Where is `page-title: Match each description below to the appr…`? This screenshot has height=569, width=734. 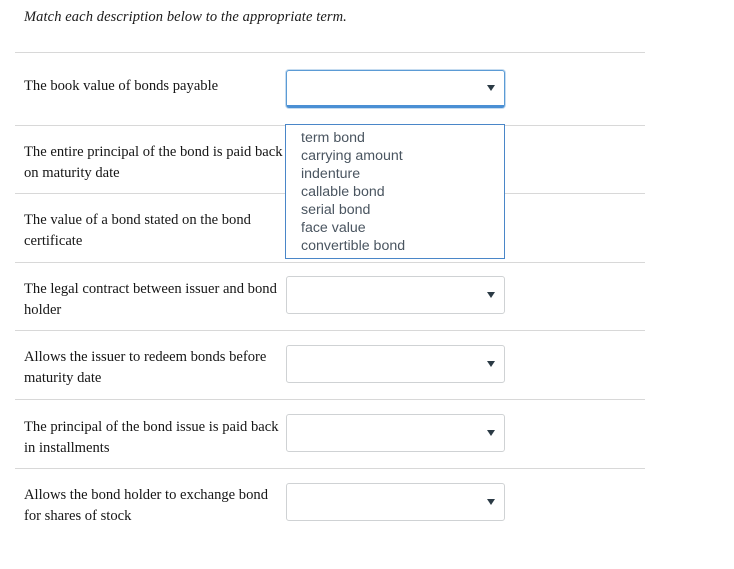 page-title: Match each description below to the appr… is located at coordinates (185, 17).